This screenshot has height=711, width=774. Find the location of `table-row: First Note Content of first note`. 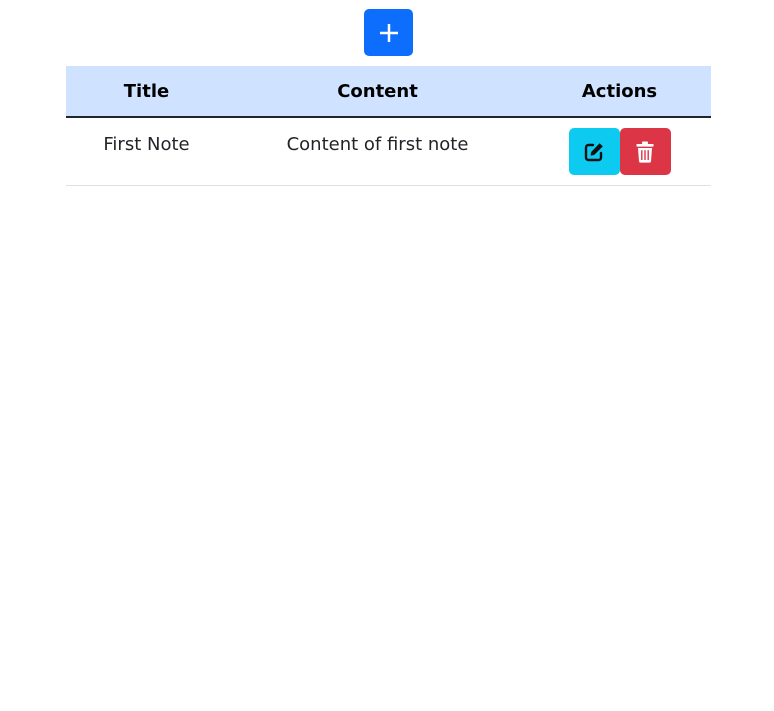

table-row: First Note Content of first note is located at coordinates (388, 151).